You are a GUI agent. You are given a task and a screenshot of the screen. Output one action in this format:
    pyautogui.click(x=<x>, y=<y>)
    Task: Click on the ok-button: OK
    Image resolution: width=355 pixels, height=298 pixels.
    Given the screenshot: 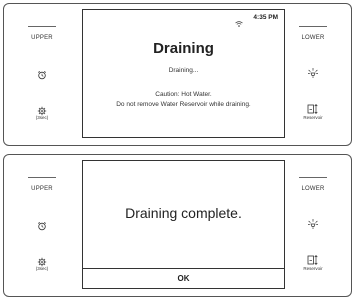 What is the action you would take?
    pyautogui.click(x=183, y=278)
    